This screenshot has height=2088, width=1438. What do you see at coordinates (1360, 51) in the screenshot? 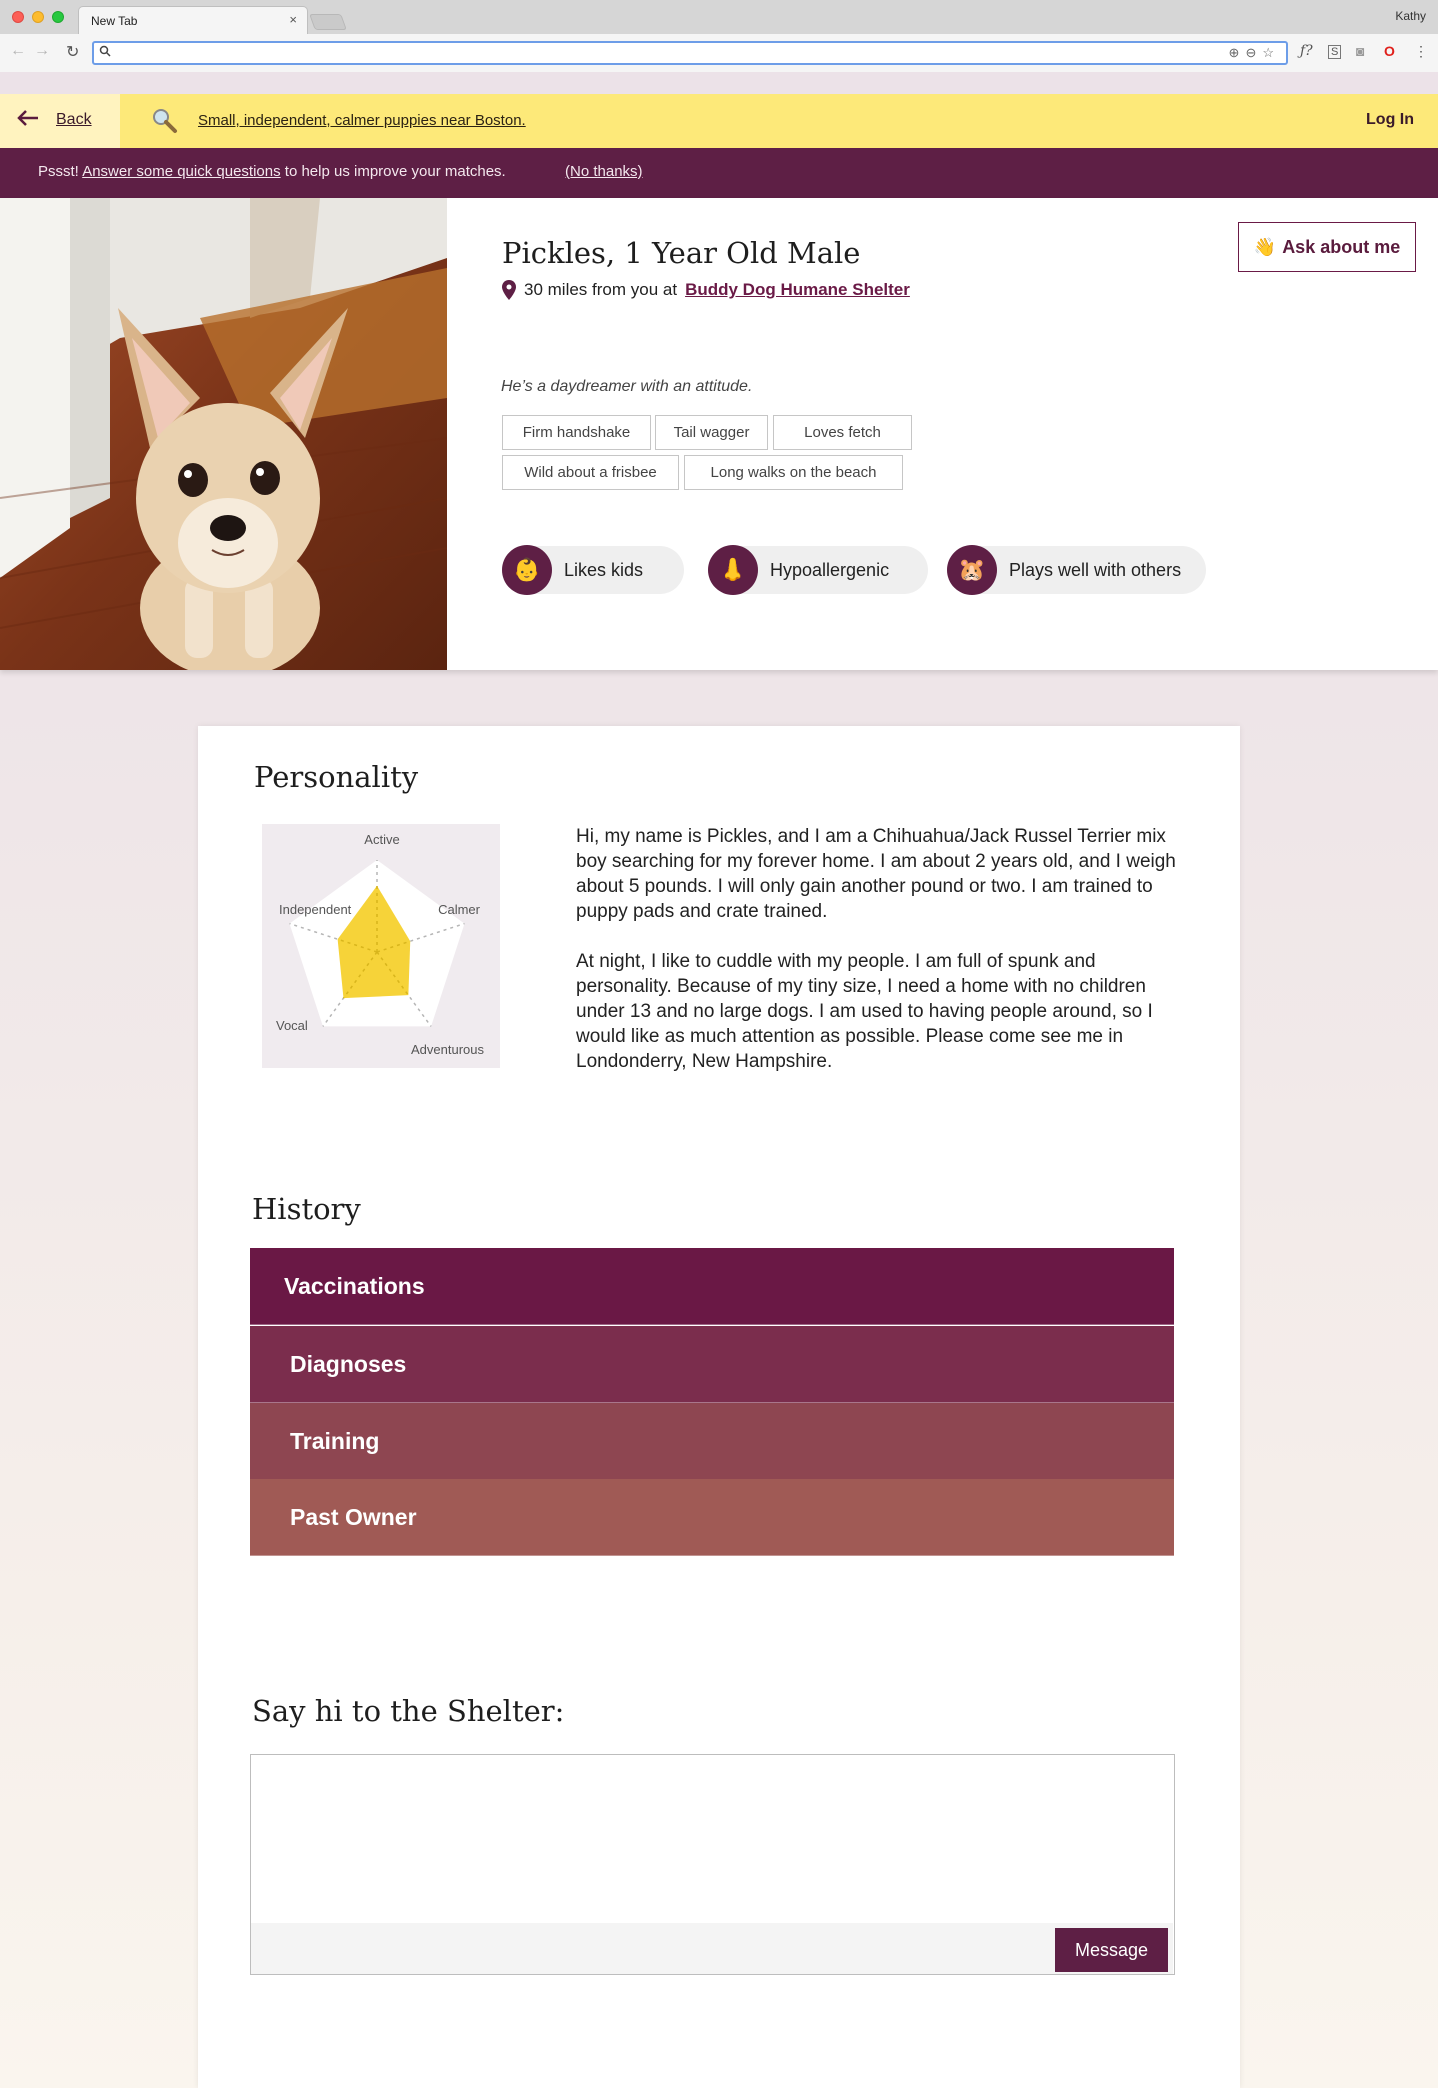
I see `camera-extension-icon: ◙` at bounding box center [1360, 51].